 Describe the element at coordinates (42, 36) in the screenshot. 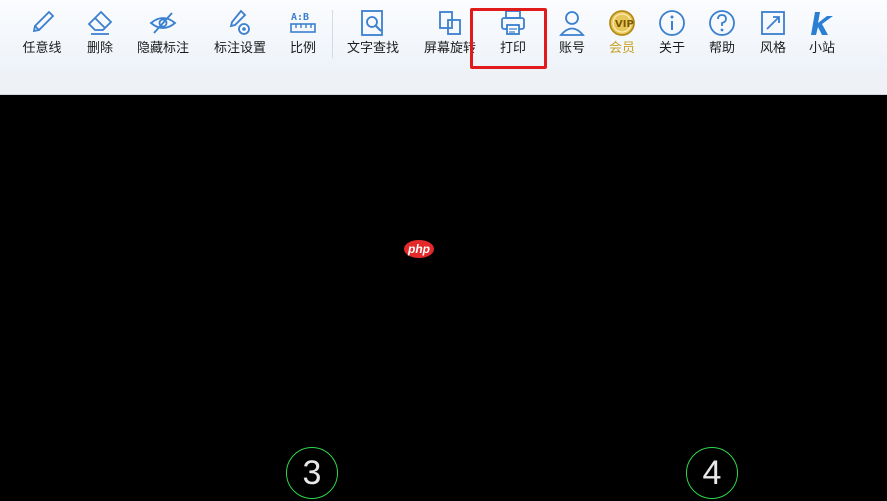

I see `tool-freehand-line: 任意线` at that location.